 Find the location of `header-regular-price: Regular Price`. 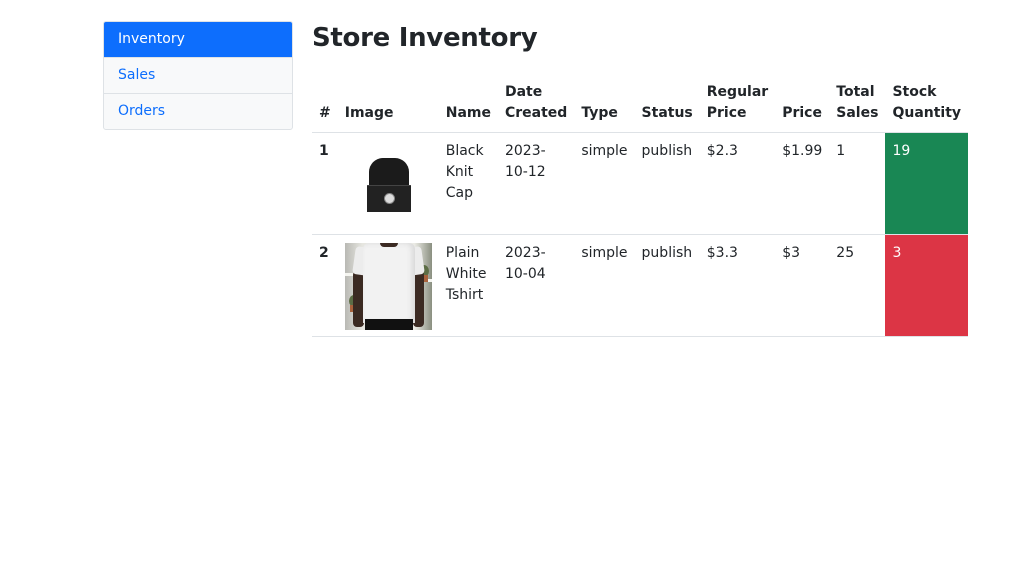

header-regular-price: Regular Price is located at coordinates (737, 105).